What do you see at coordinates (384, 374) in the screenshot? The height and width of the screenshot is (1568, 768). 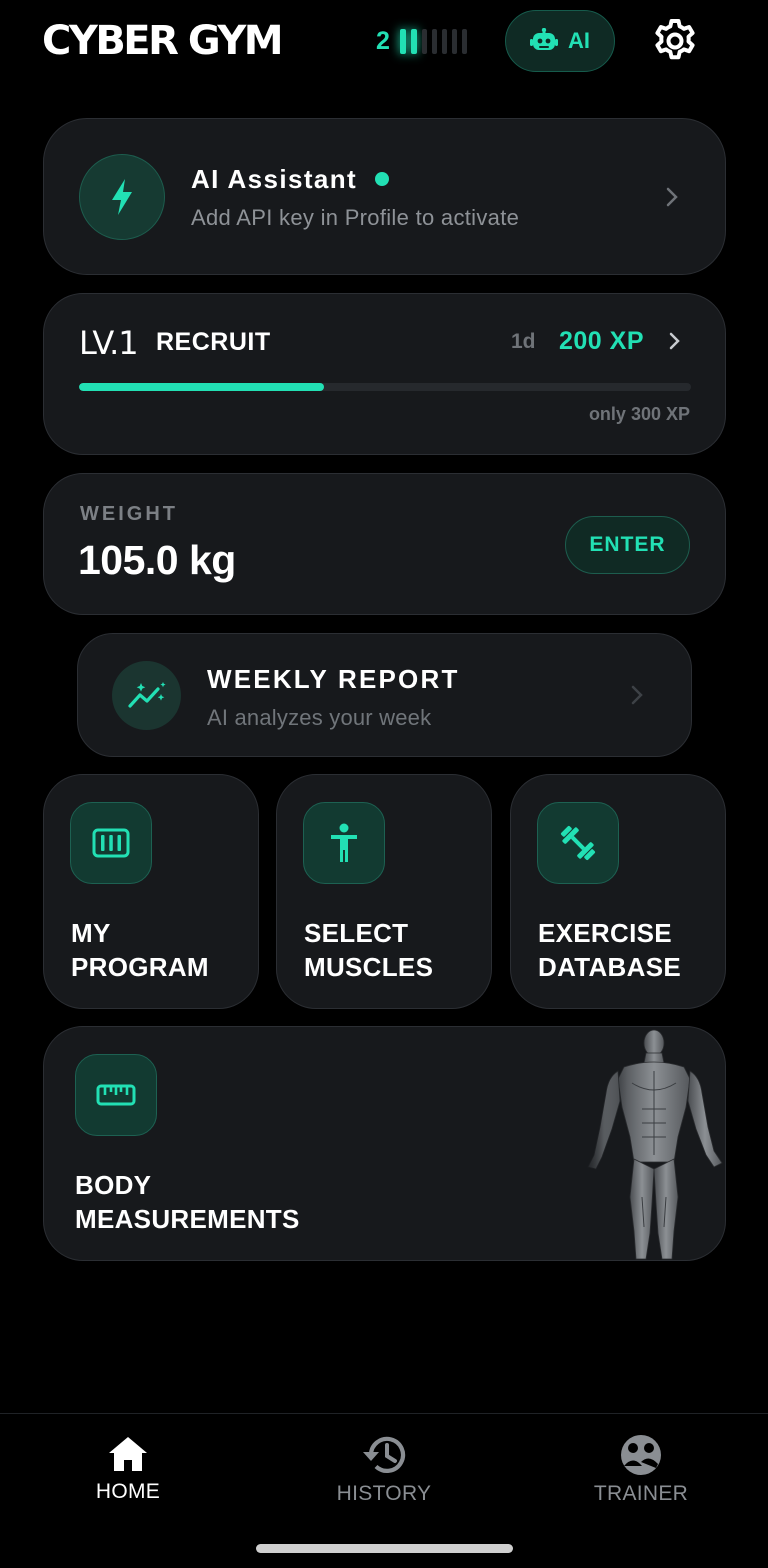 I see `level-card: LV.1 RECRUIT 1d 200 XP only 300 XP` at bounding box center [384, 374].